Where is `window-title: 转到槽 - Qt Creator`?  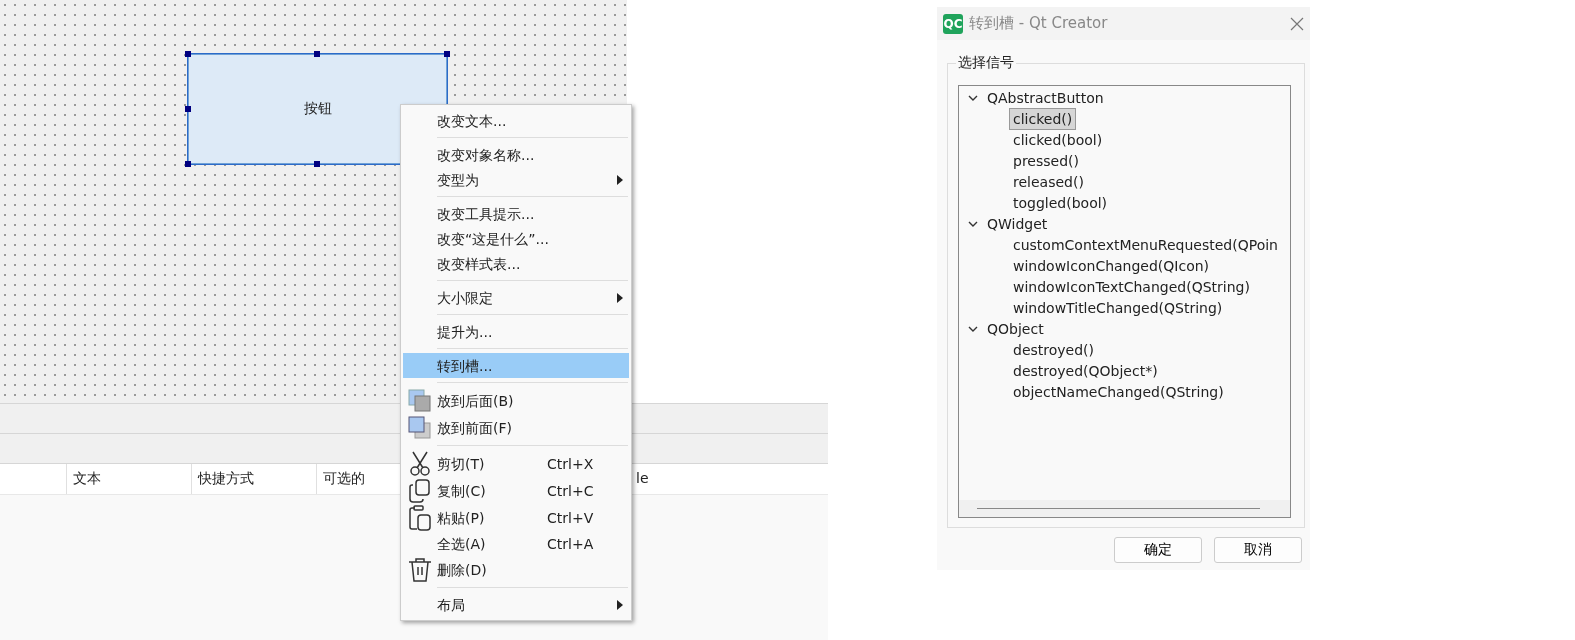
window-title: 转到槽 - Qt Creator is located at coordinates (1039, 23).